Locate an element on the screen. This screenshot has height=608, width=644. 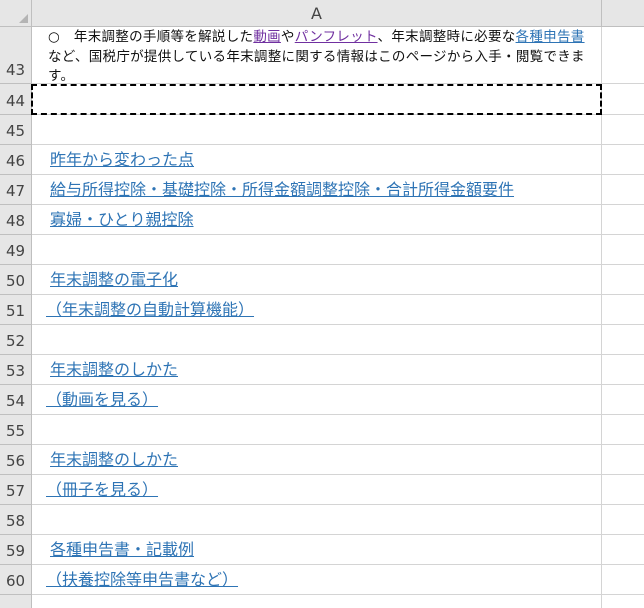
row-54: 54 （動画を見る） is located at coordinates (322, 400).